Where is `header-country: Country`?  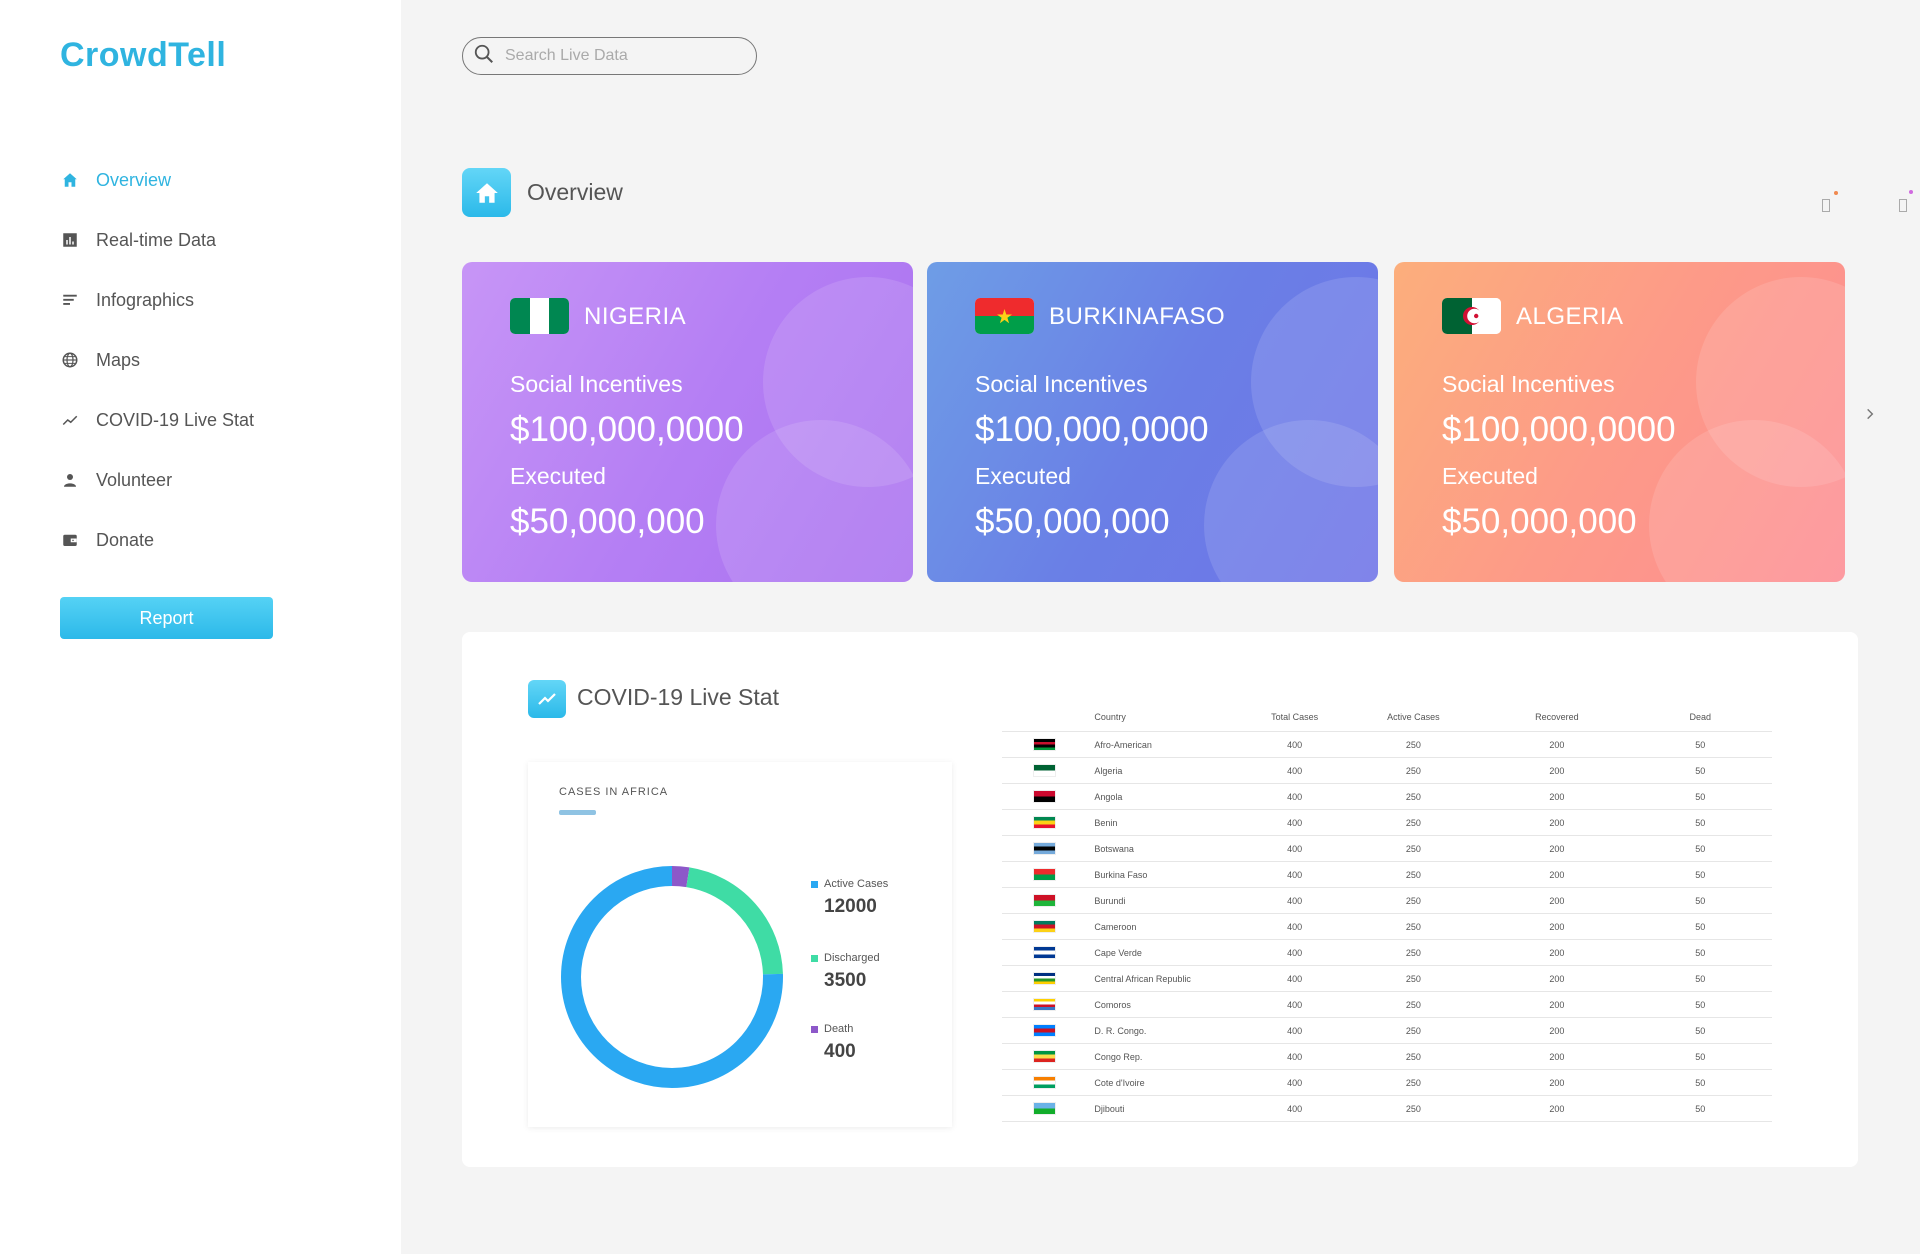
header-country: Country is located at coordinates (1110, 716).